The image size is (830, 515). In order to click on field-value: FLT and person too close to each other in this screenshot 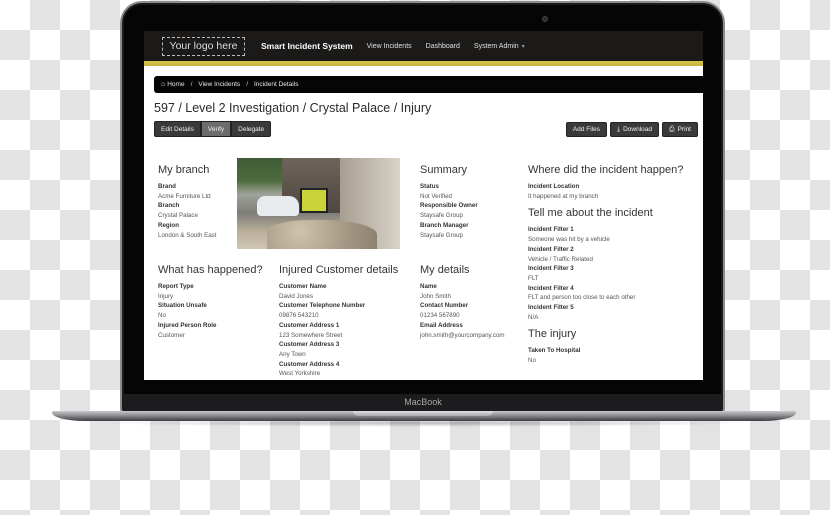, I will do `click(582, 298)`.